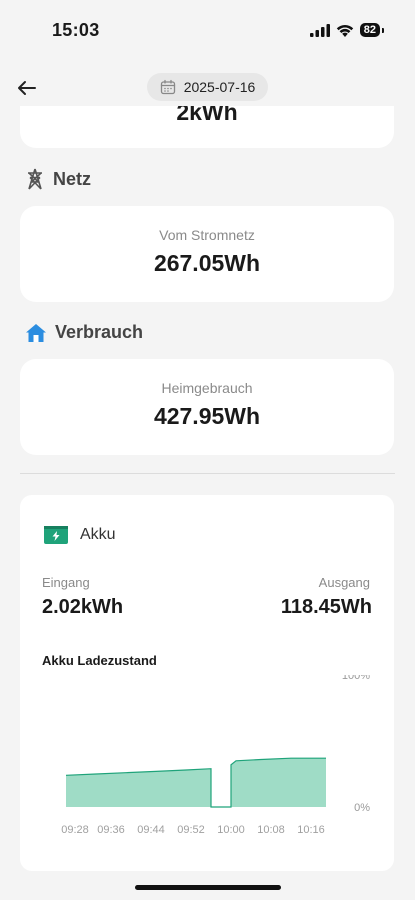  I want to click on akku-title: Akku, so click(98, 534).